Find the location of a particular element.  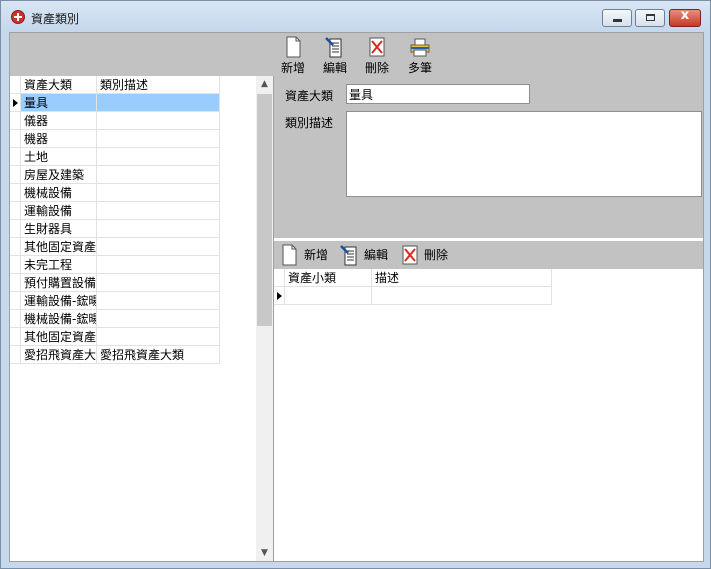

column-header-category: 資產大類 is located at coordinates (59, 85).